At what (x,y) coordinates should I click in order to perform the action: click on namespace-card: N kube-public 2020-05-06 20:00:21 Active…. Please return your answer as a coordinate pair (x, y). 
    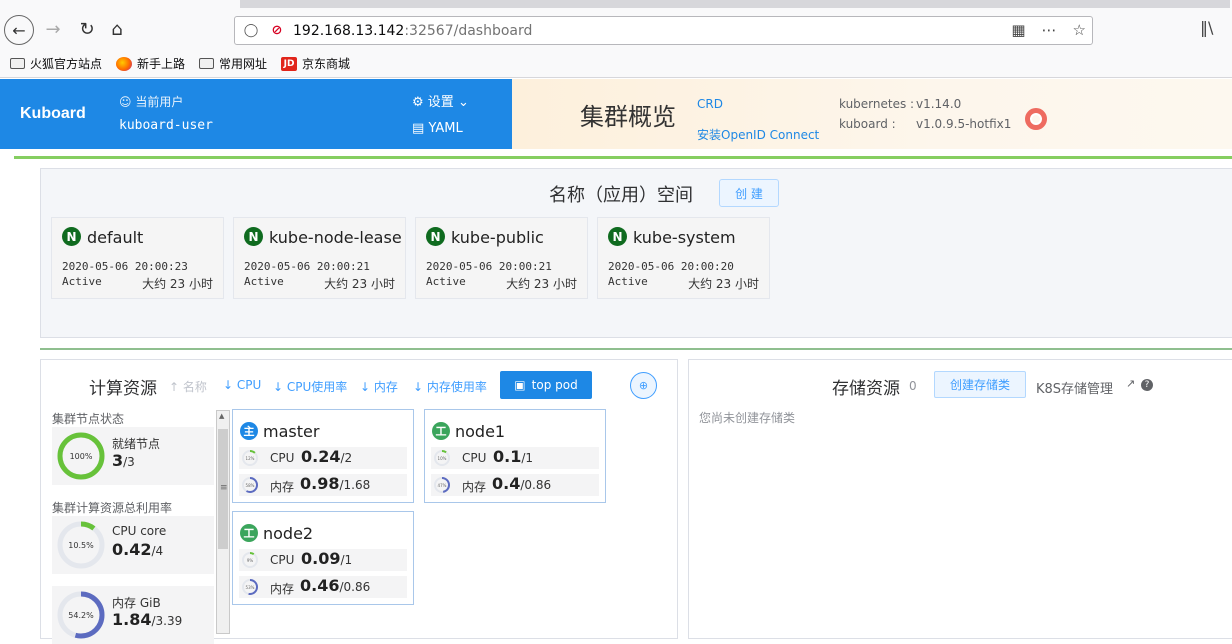
    Looking at the image, I should click on (501, 258).